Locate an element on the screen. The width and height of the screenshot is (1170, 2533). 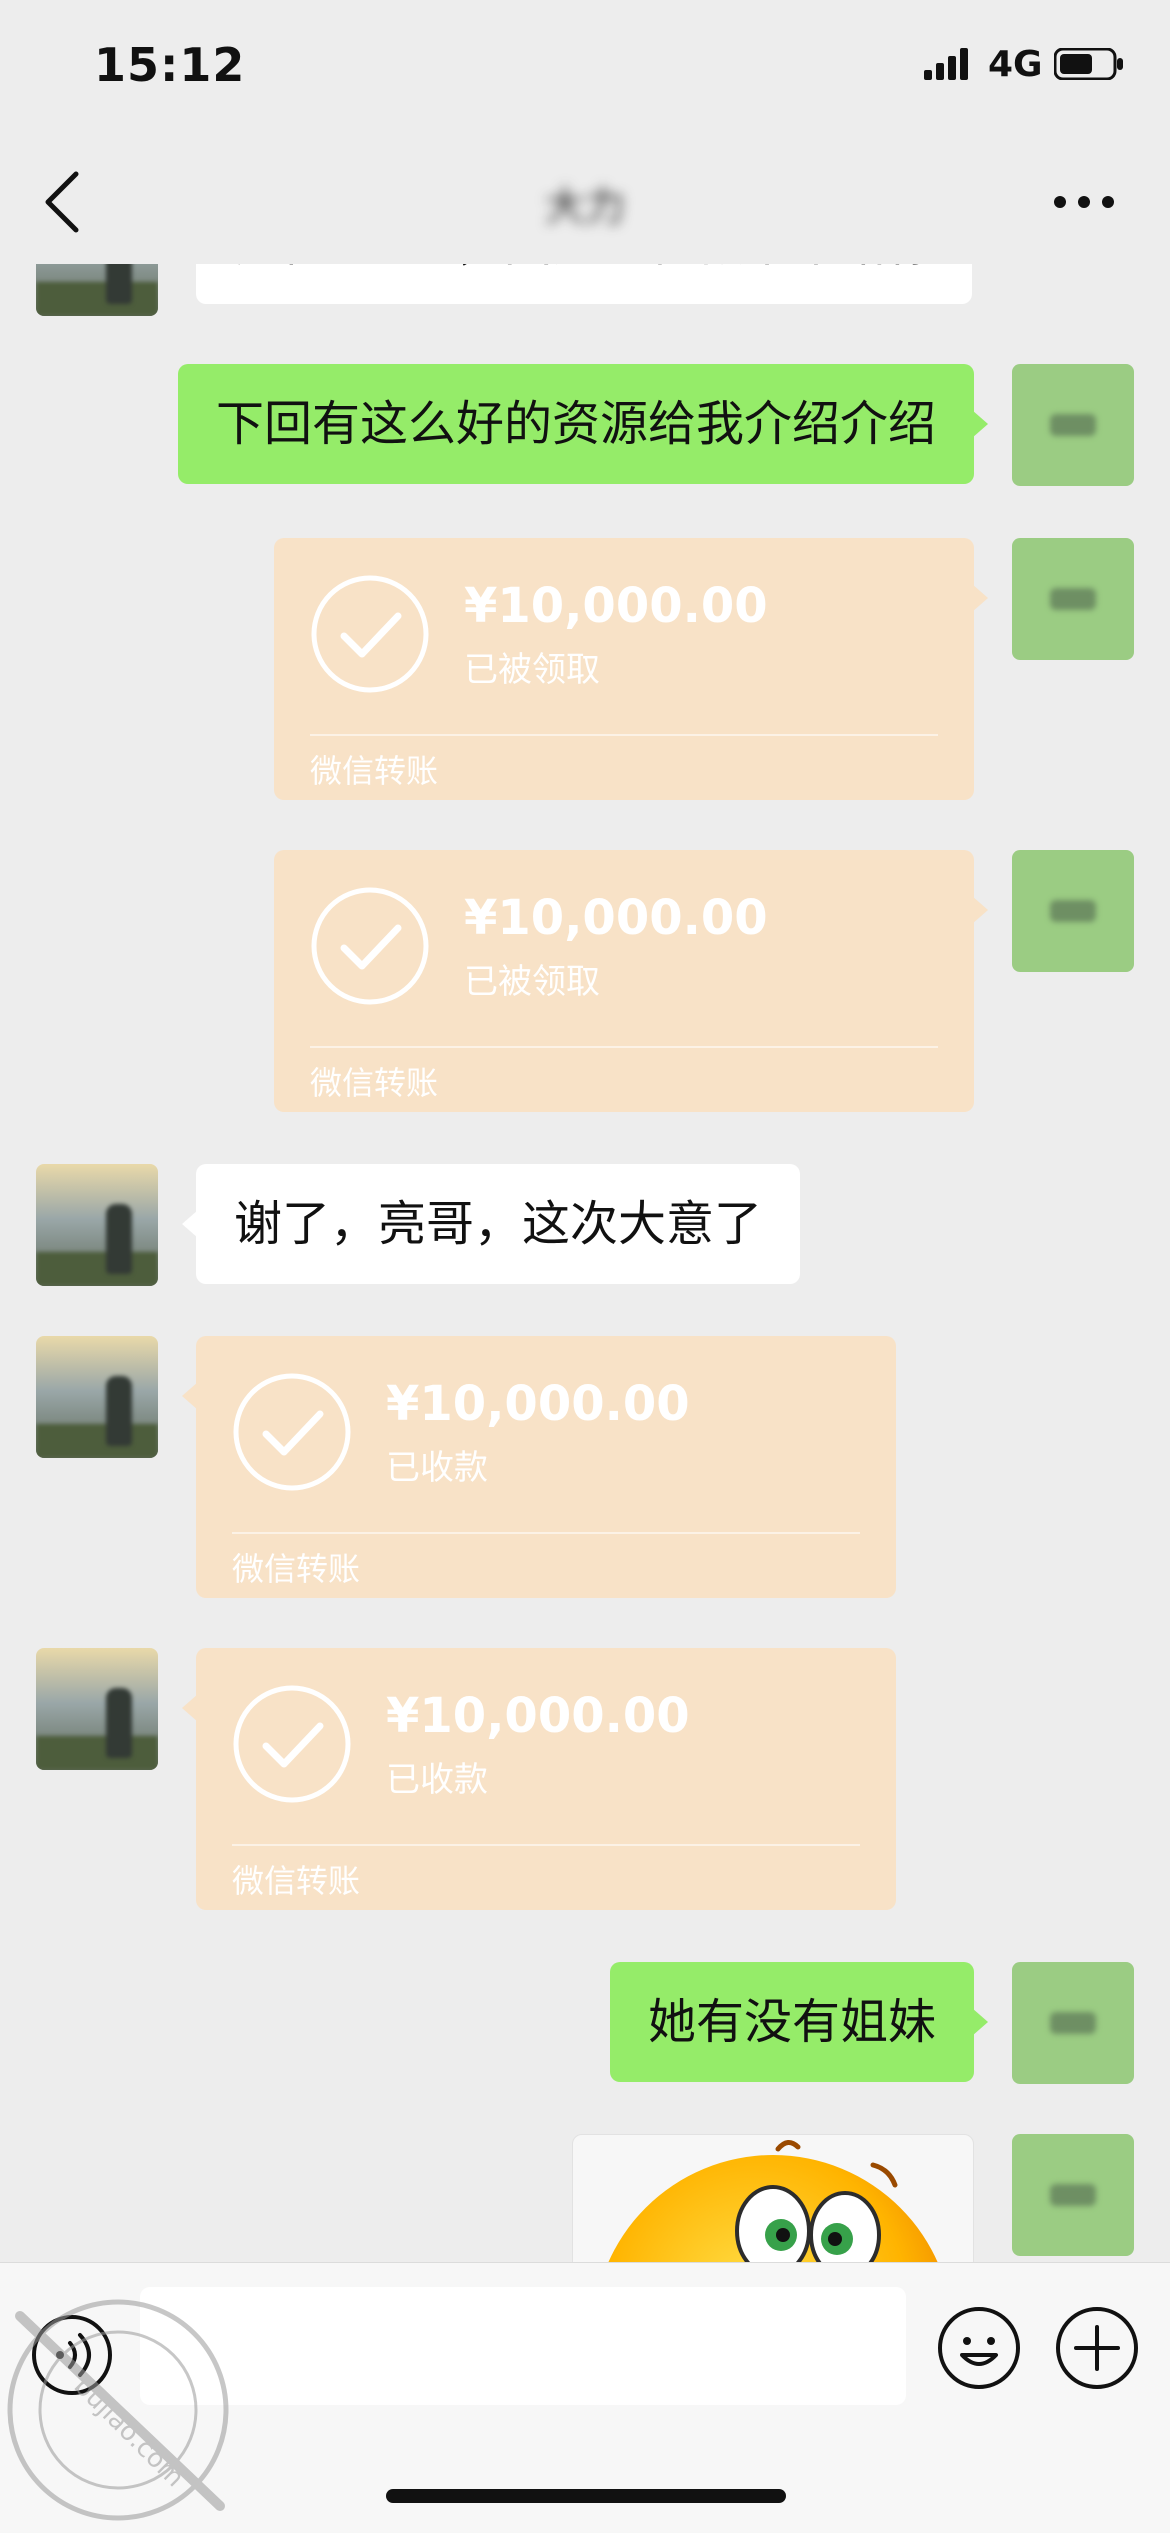
signal-icon is located at coordinates (946, 64).